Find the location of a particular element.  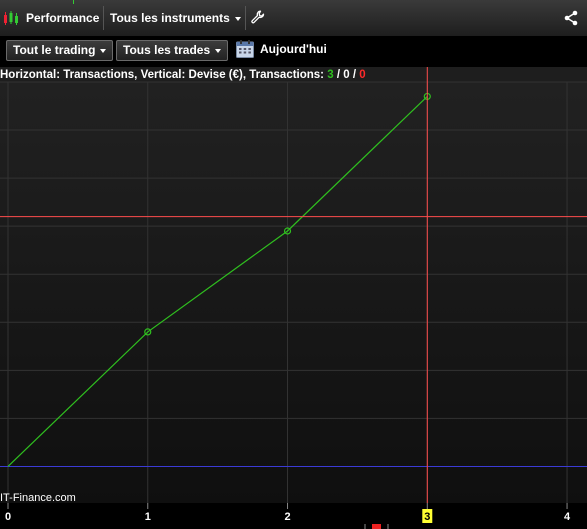

cursor-label-text: 3 is located at coordinates (427, 517).